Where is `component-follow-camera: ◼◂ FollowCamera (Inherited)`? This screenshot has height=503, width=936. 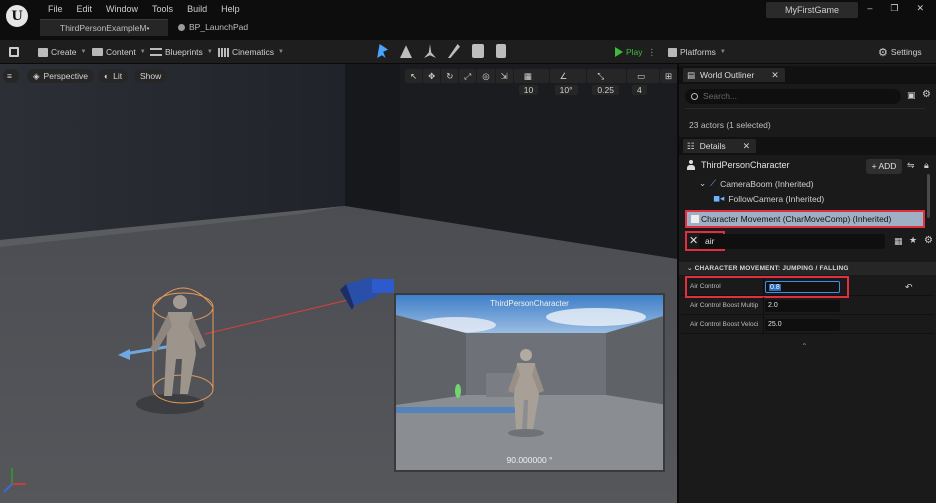
component-follow-camera: ◼◂ FollowCamera (Inherited) is located at coordinates (768, 198).